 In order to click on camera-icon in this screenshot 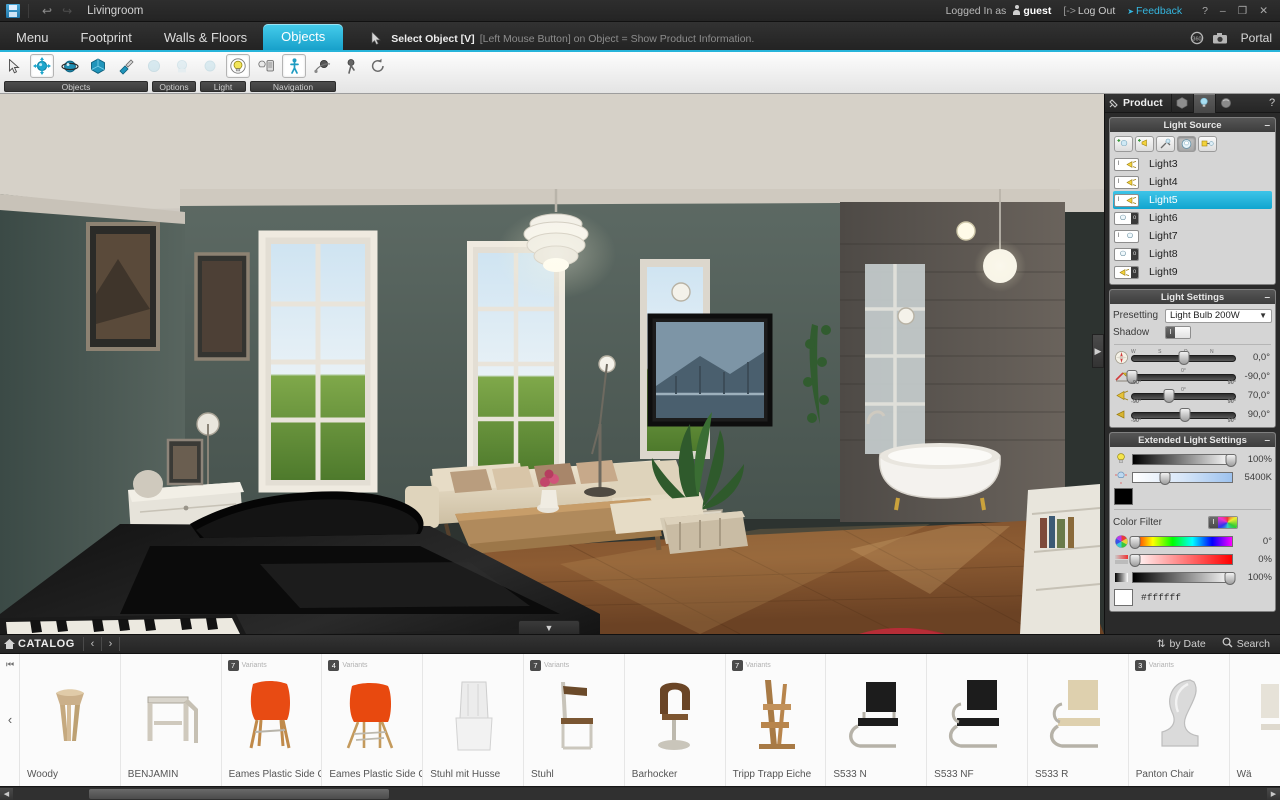, I will do `click(1220, 38)`.